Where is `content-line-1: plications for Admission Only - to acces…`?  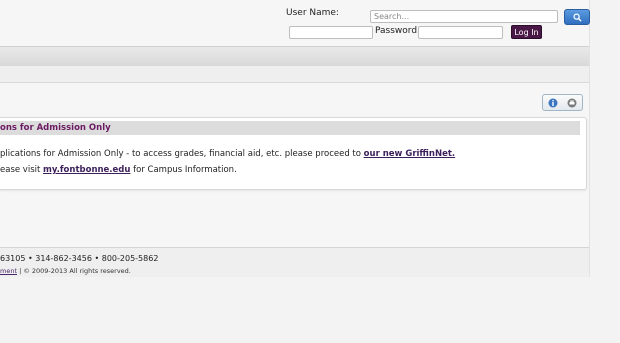
content-line-1: plications for Admission Only - to acces… is located at coordinates (227, 154).